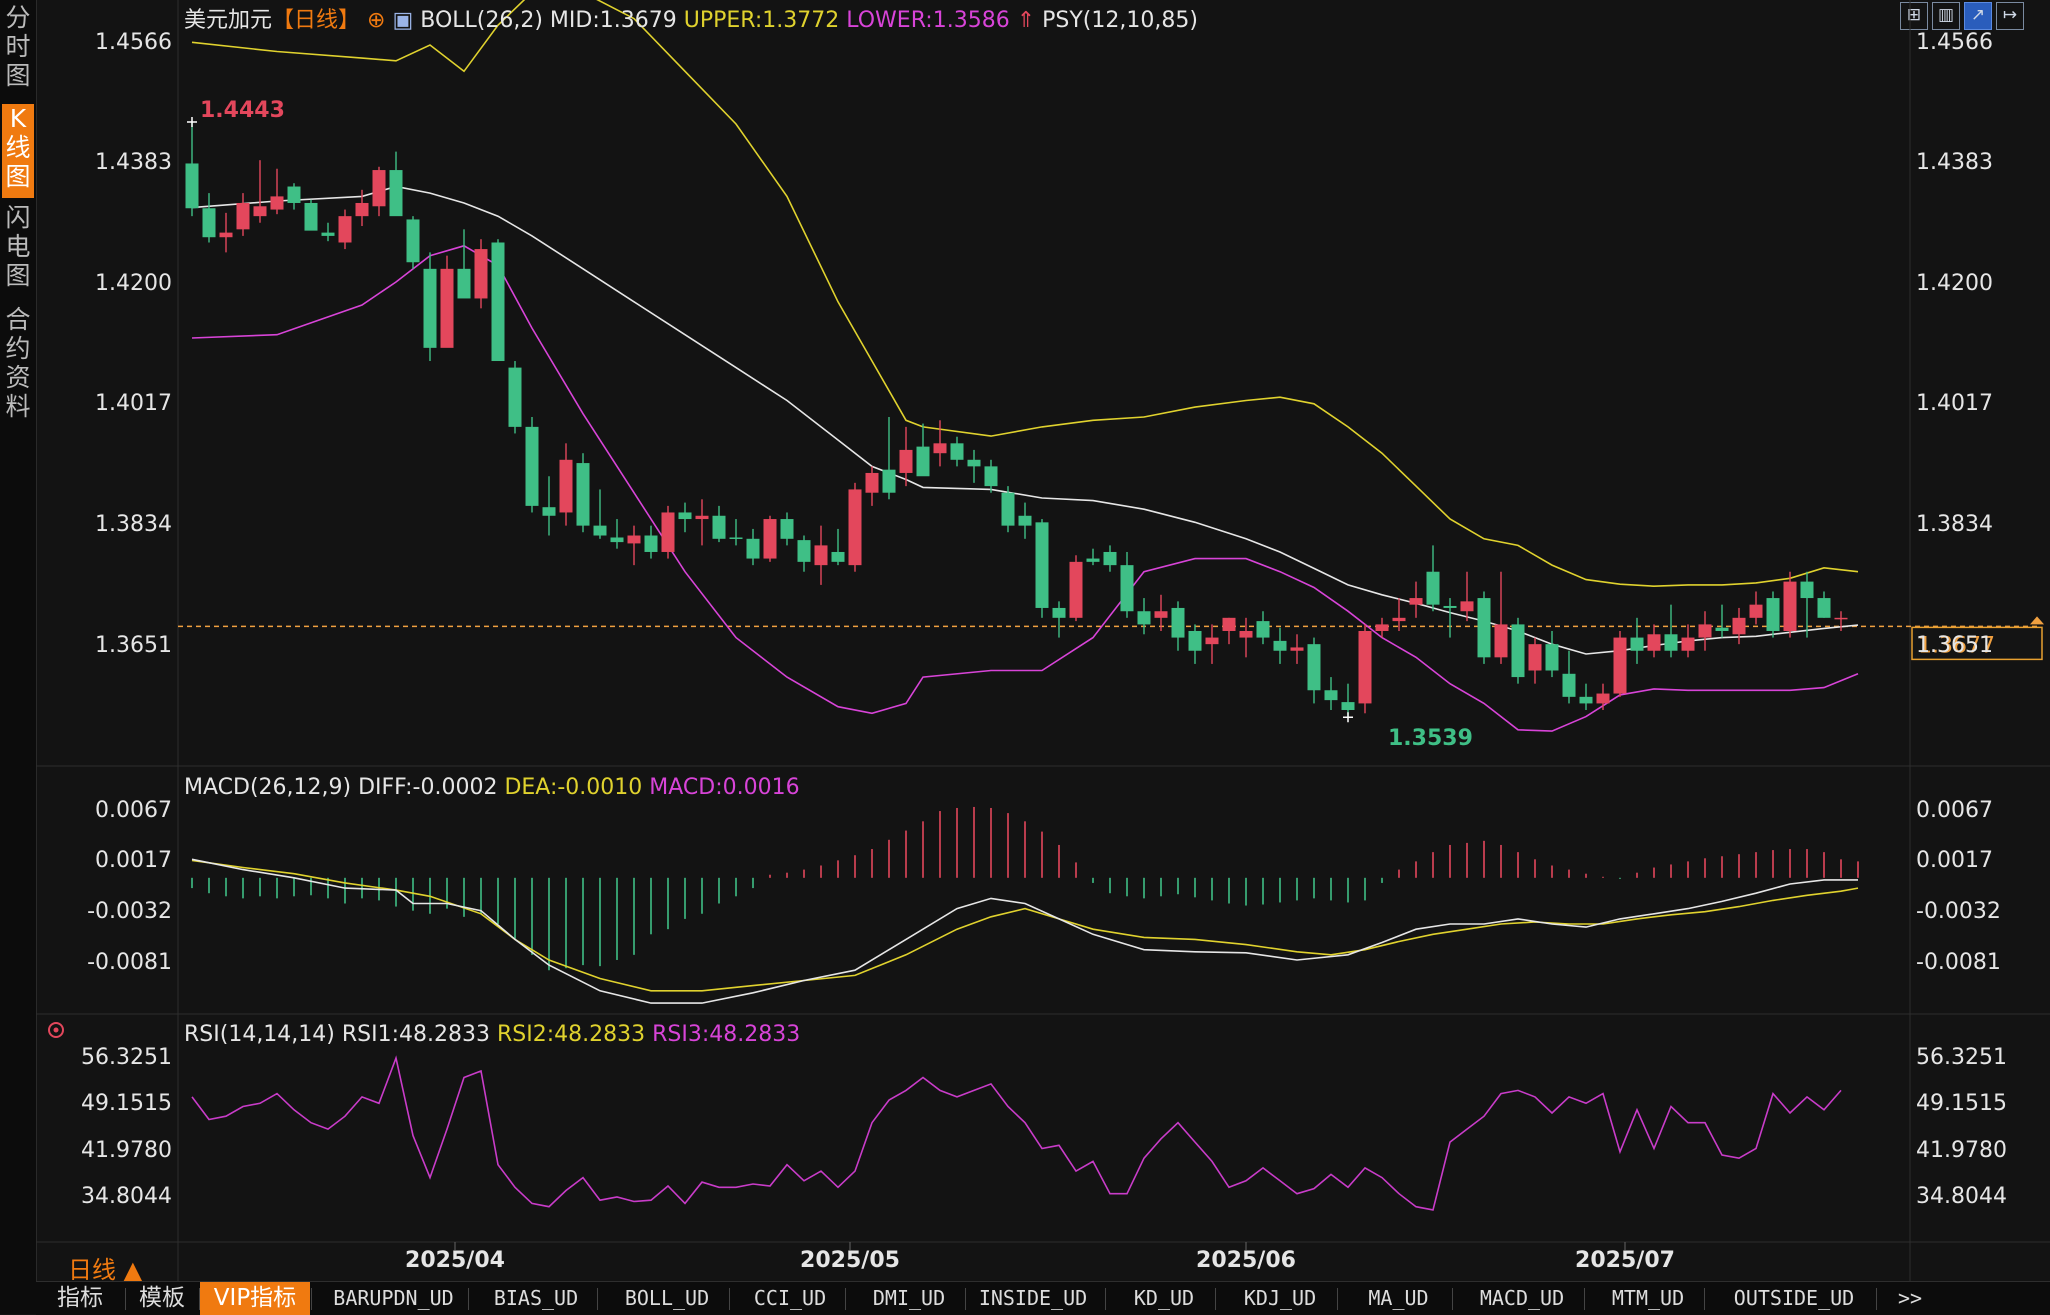  Describe the element at coordinates (927, 20) in the screenshot. I see `boll-lower-value: LOWER:1.3586` at that location.